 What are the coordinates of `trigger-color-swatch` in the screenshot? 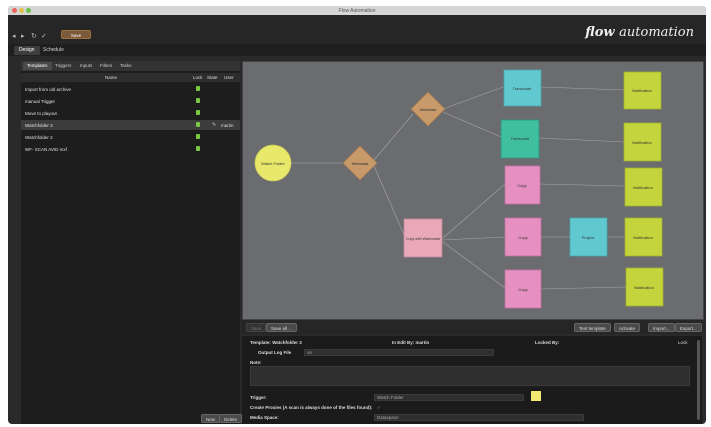 It's located at (536, 396).